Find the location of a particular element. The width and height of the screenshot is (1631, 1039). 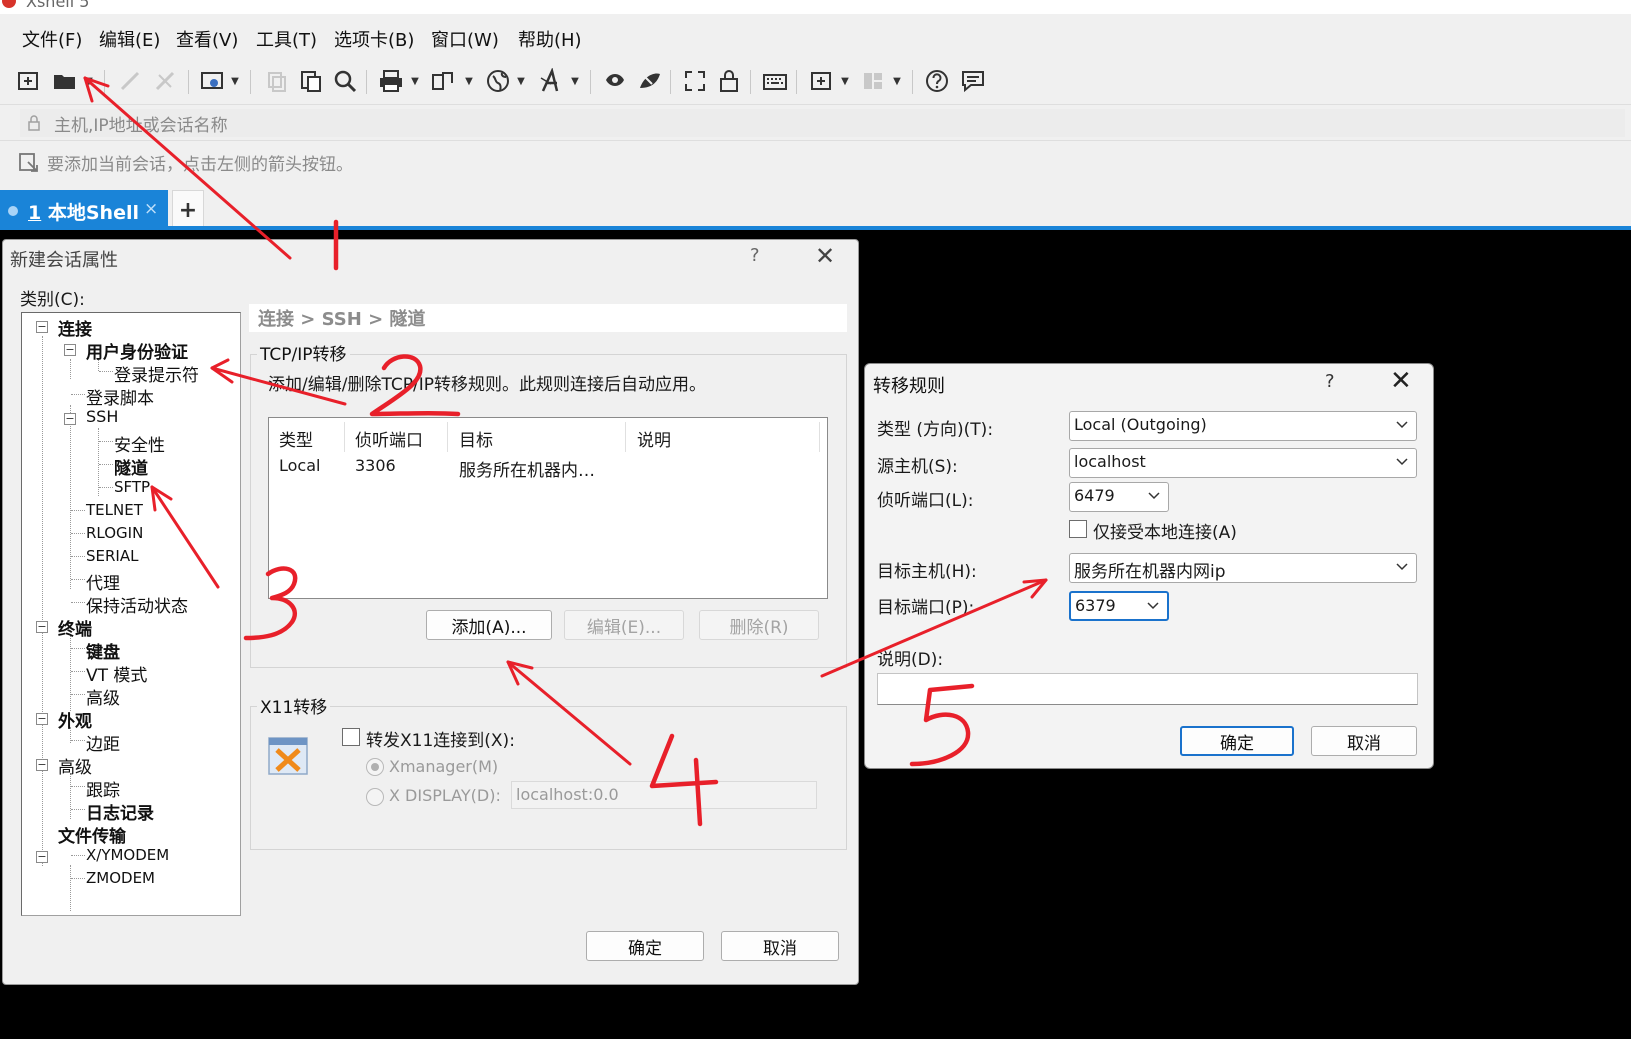

xdisplay-radio is located at coordinates (375, 797).